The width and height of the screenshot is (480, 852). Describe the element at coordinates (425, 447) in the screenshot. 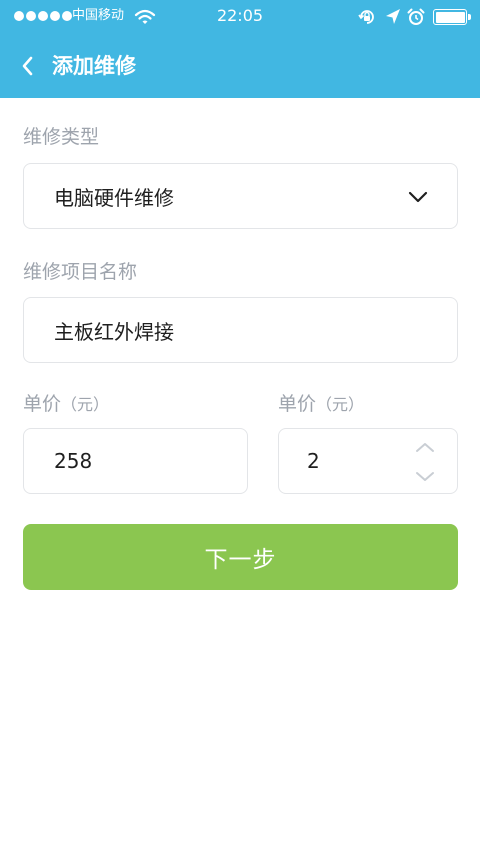

I see `chevron-up-icon` at that location.